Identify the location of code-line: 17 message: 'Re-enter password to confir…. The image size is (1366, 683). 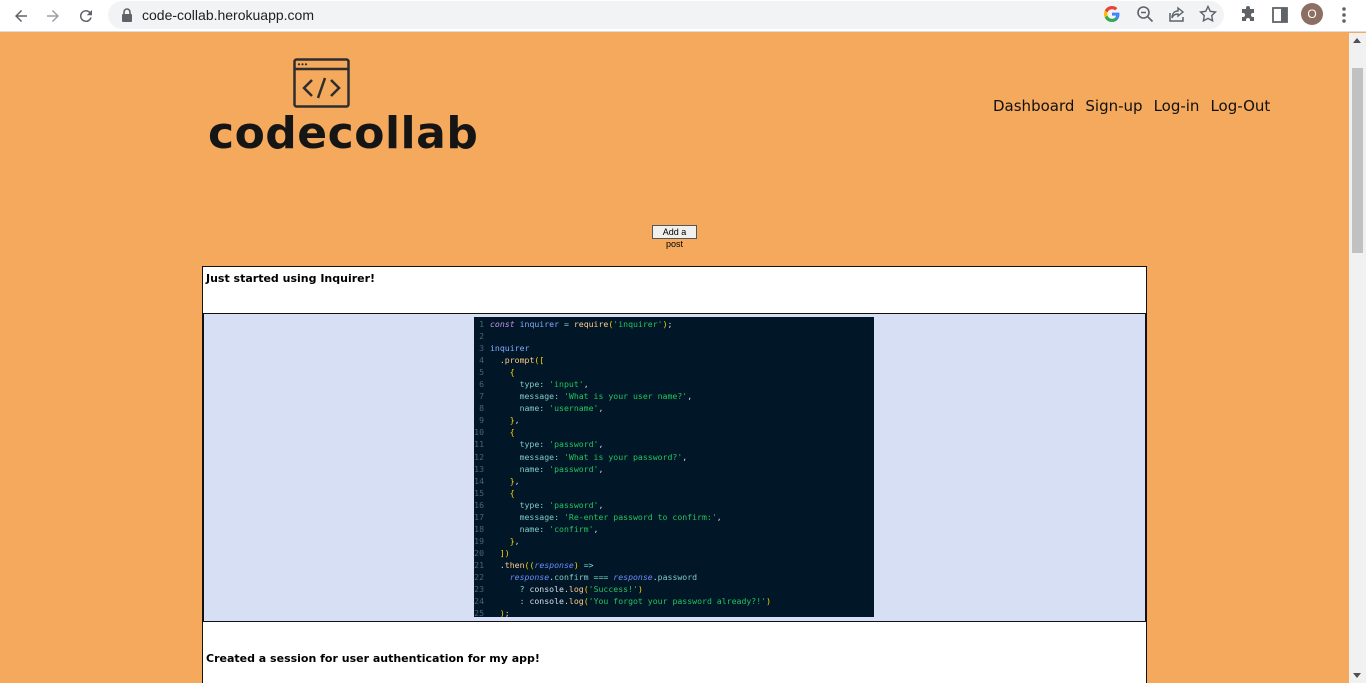
(598, 516).